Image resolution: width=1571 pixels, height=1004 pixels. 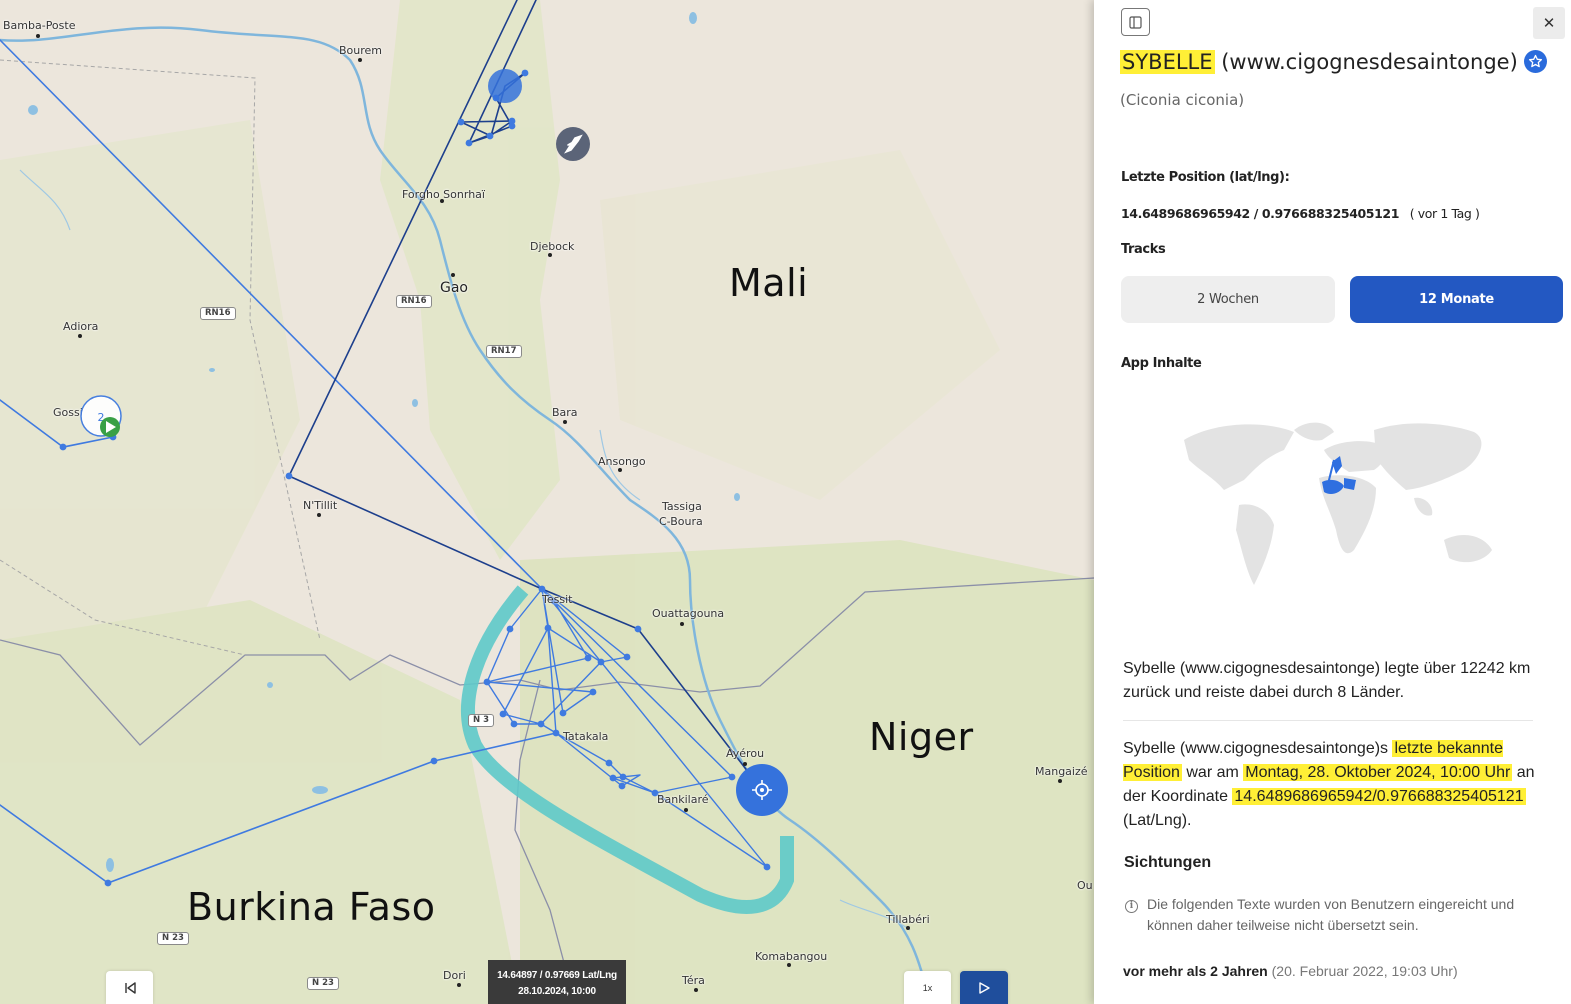 I want to click on position-label: Letzte Position (lat/lng):, so click(x=1205, y=177).